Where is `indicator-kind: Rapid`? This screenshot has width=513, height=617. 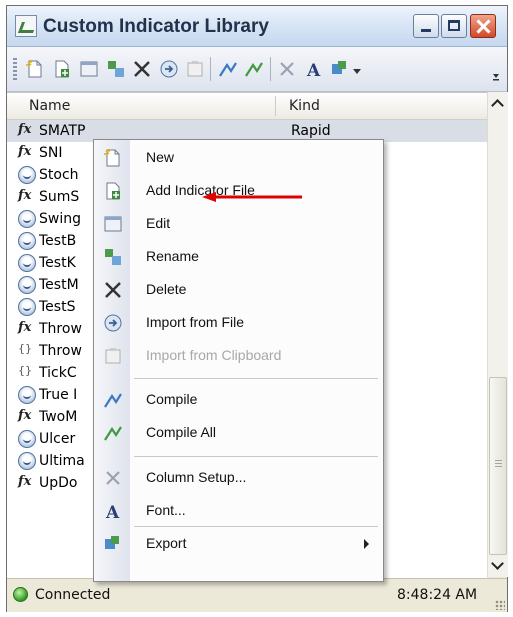 indicator-kind: Rapid is located at coordinates (311, 131).